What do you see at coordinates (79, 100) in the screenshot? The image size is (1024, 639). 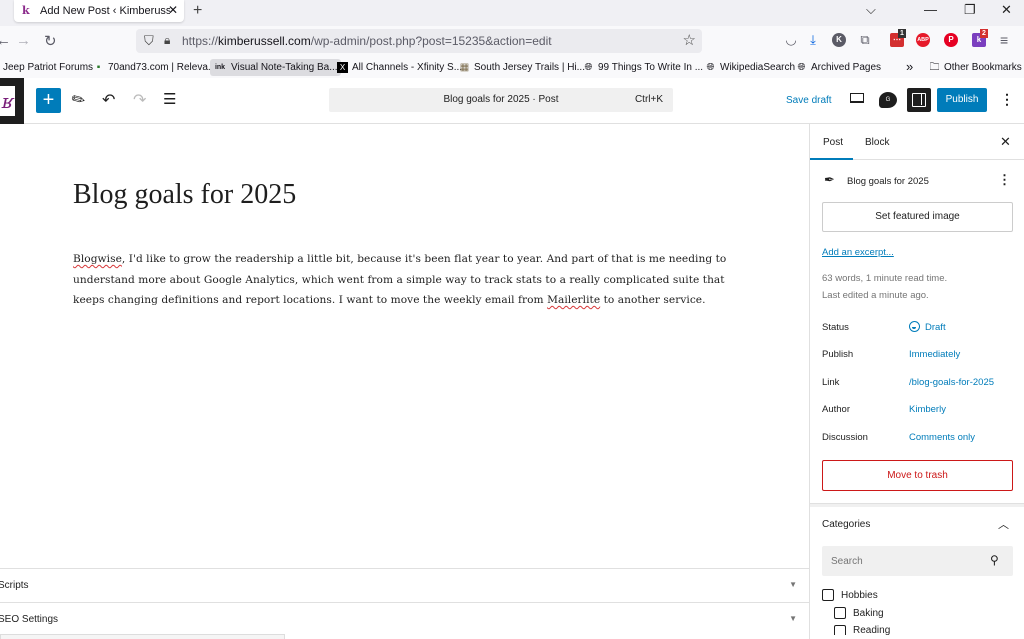 I see `edit-pencil-icon: ✎` at bounding box center [79, 100].